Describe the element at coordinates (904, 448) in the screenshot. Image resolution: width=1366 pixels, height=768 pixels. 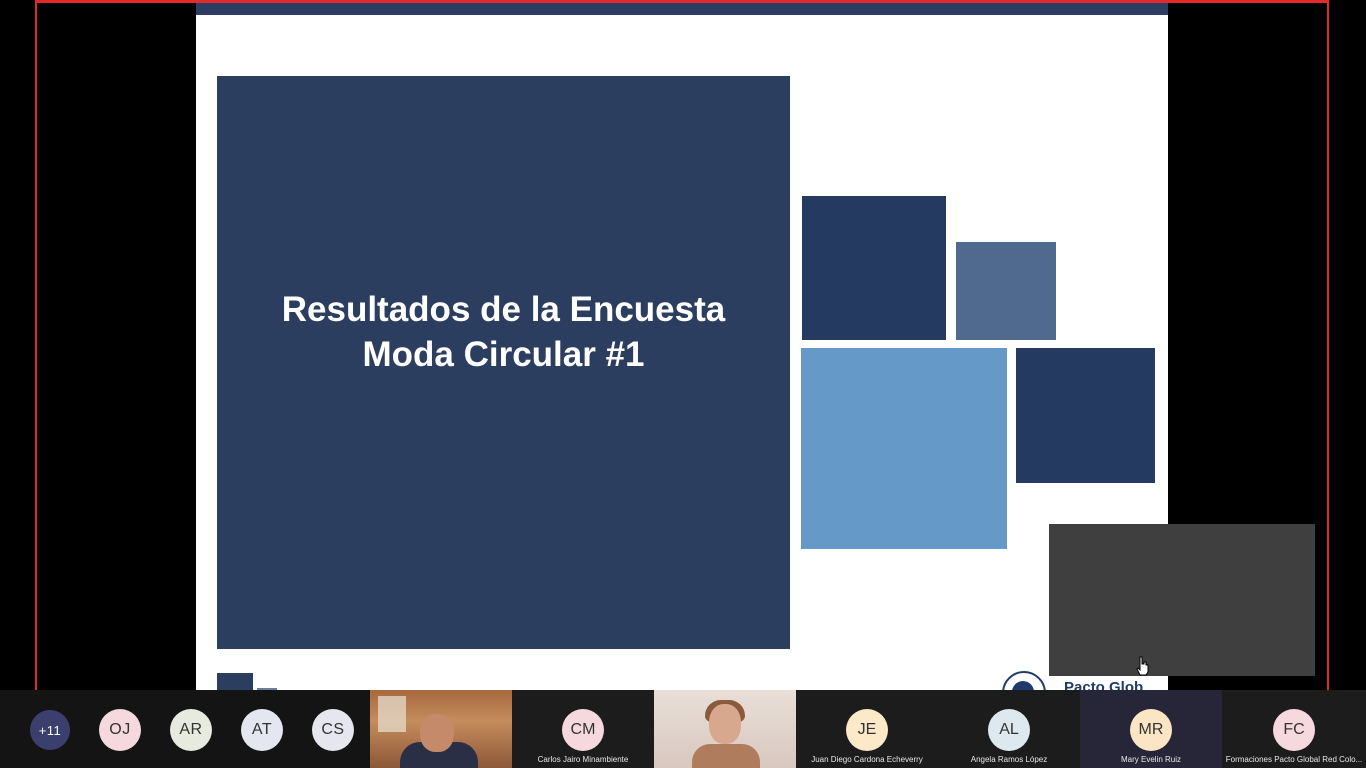
I see `decorative-square-light` at that location.